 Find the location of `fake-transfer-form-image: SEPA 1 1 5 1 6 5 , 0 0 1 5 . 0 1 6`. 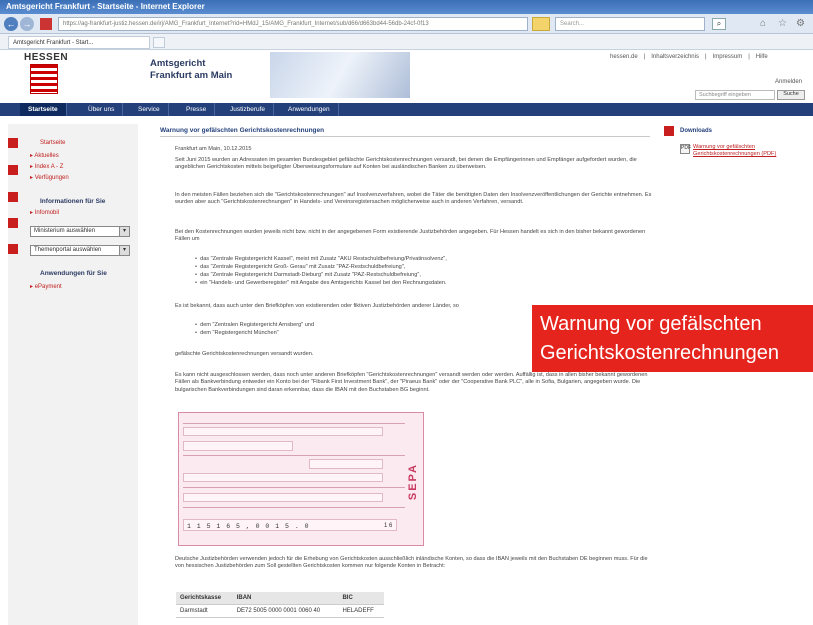

fake-transfer-form-image: SEPA 1 1 5 1 6 5 , 0 0 1 5 . 0 1 6 is located at coordinates (301, 479).